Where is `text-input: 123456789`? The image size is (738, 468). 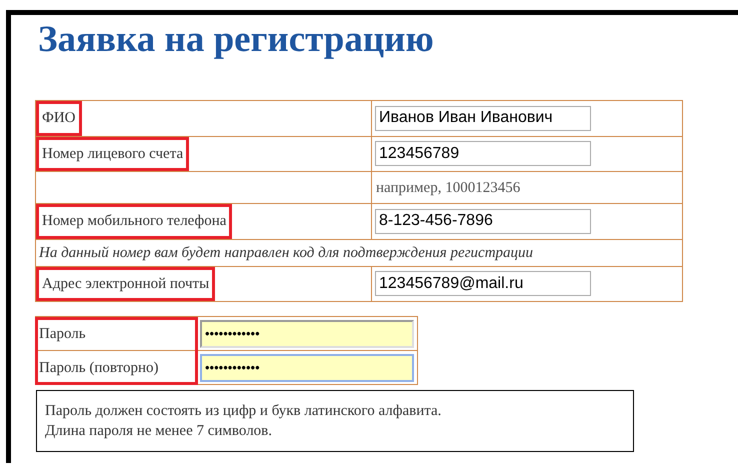 text-input: 123456789 is located at coordinates (483, 153).